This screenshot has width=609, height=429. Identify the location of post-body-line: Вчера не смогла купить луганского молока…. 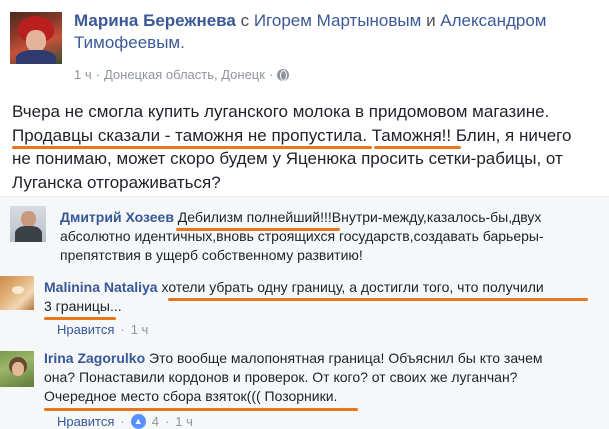
(281, 111).